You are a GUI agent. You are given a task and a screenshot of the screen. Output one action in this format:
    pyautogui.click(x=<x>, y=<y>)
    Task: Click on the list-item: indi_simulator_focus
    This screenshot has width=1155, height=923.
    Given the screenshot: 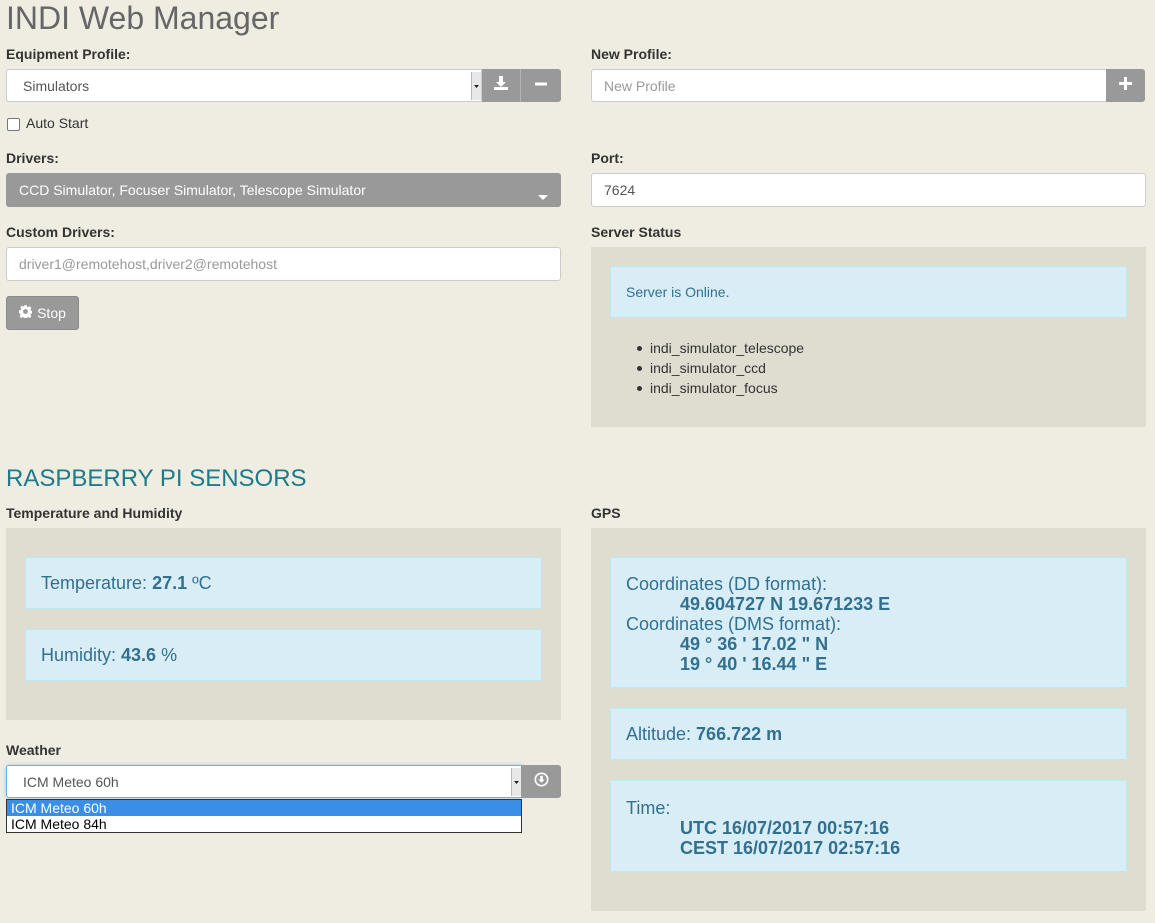 What is the action you would take?
    pyautogui.click(x=720, y=388)
    